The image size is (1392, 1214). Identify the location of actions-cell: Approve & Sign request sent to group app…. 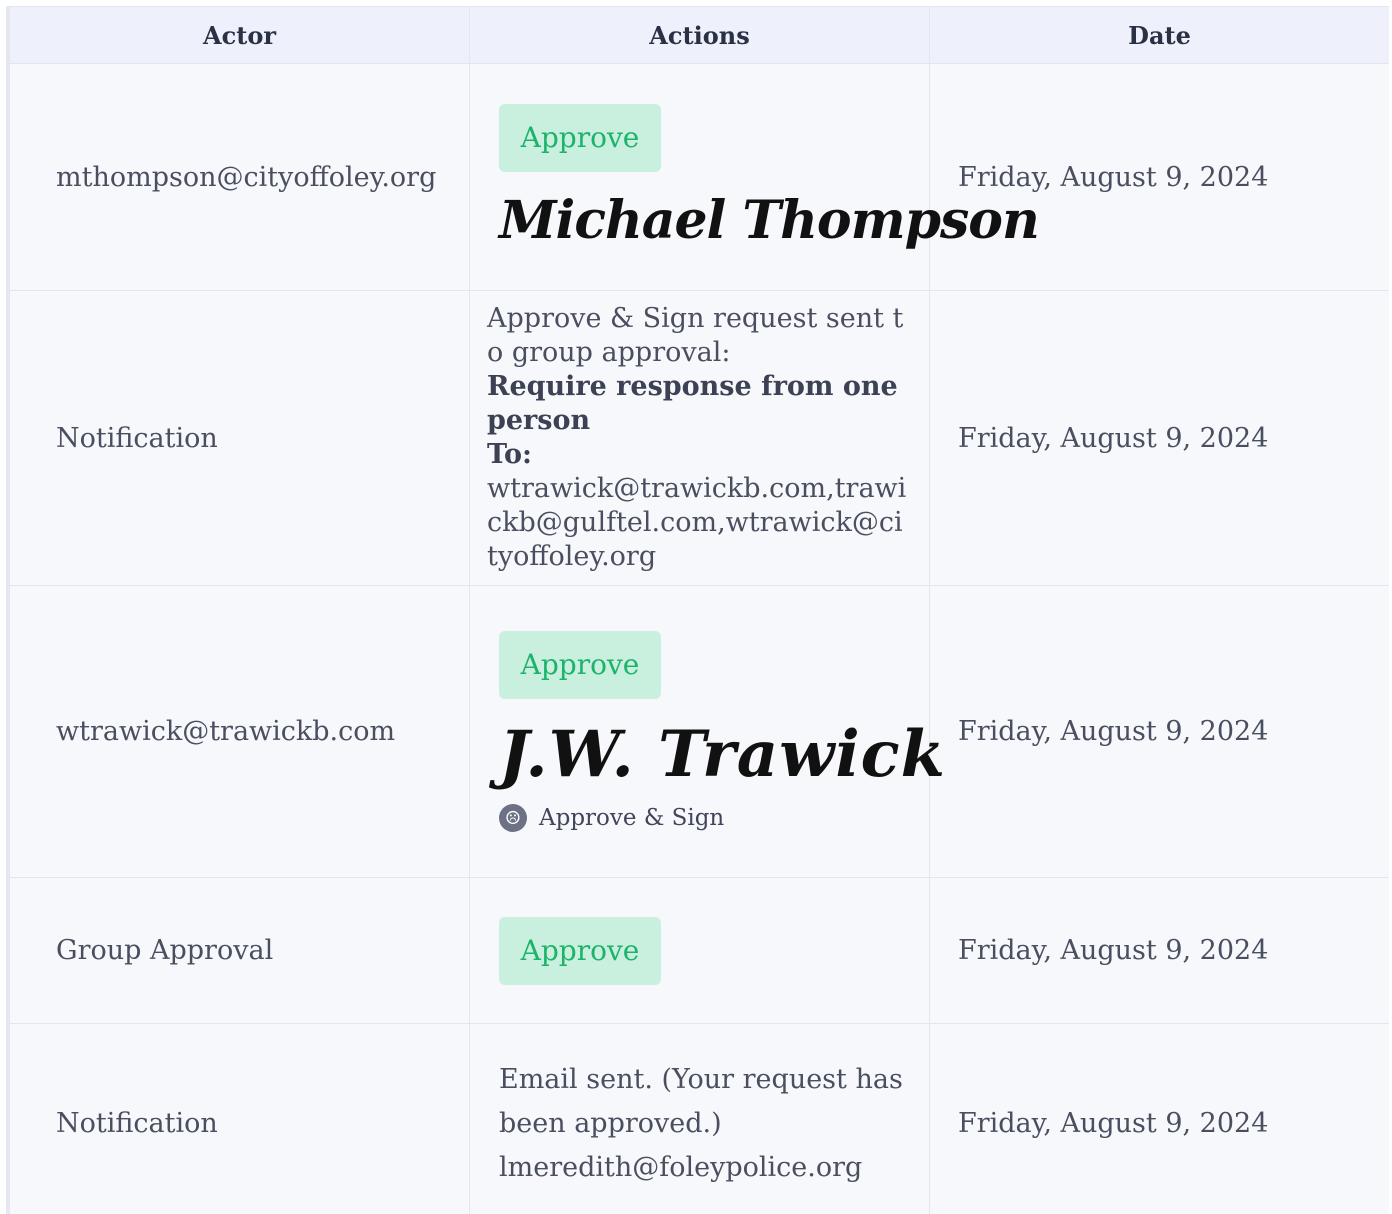
(699, 438).